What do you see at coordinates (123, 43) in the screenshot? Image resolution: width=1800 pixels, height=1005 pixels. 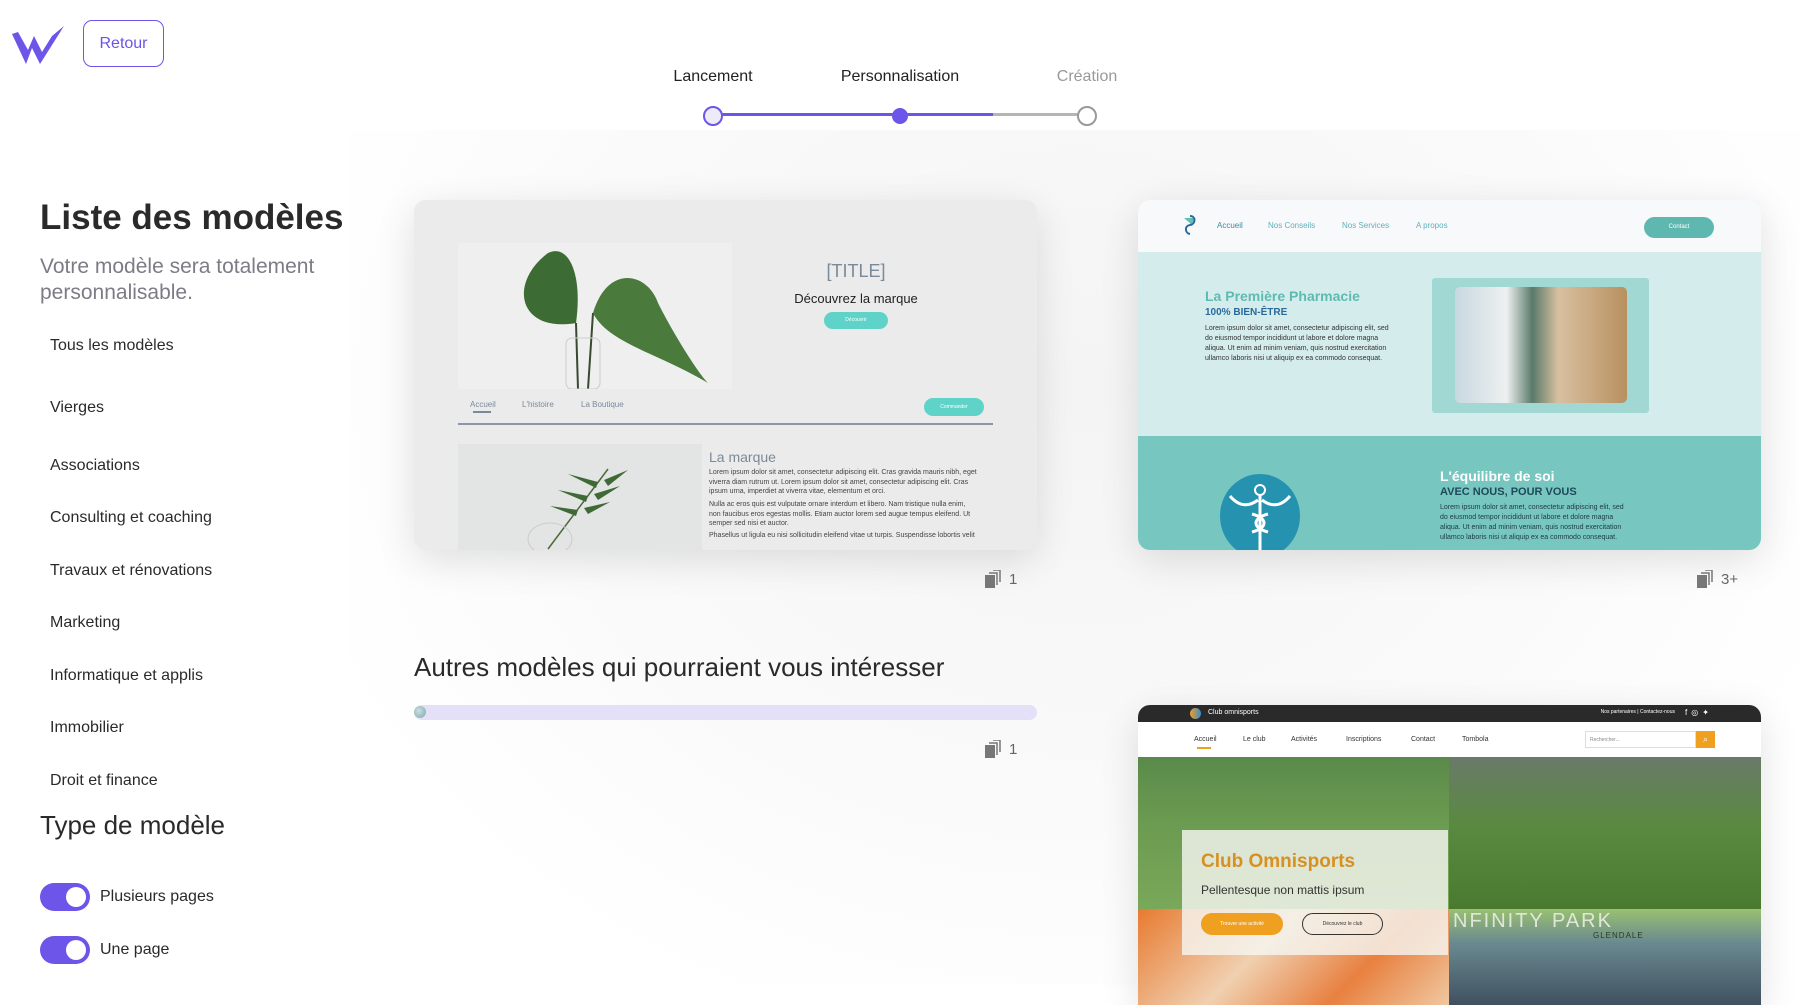 I see `retour-button: Retour` at bounding box center [123, 43].